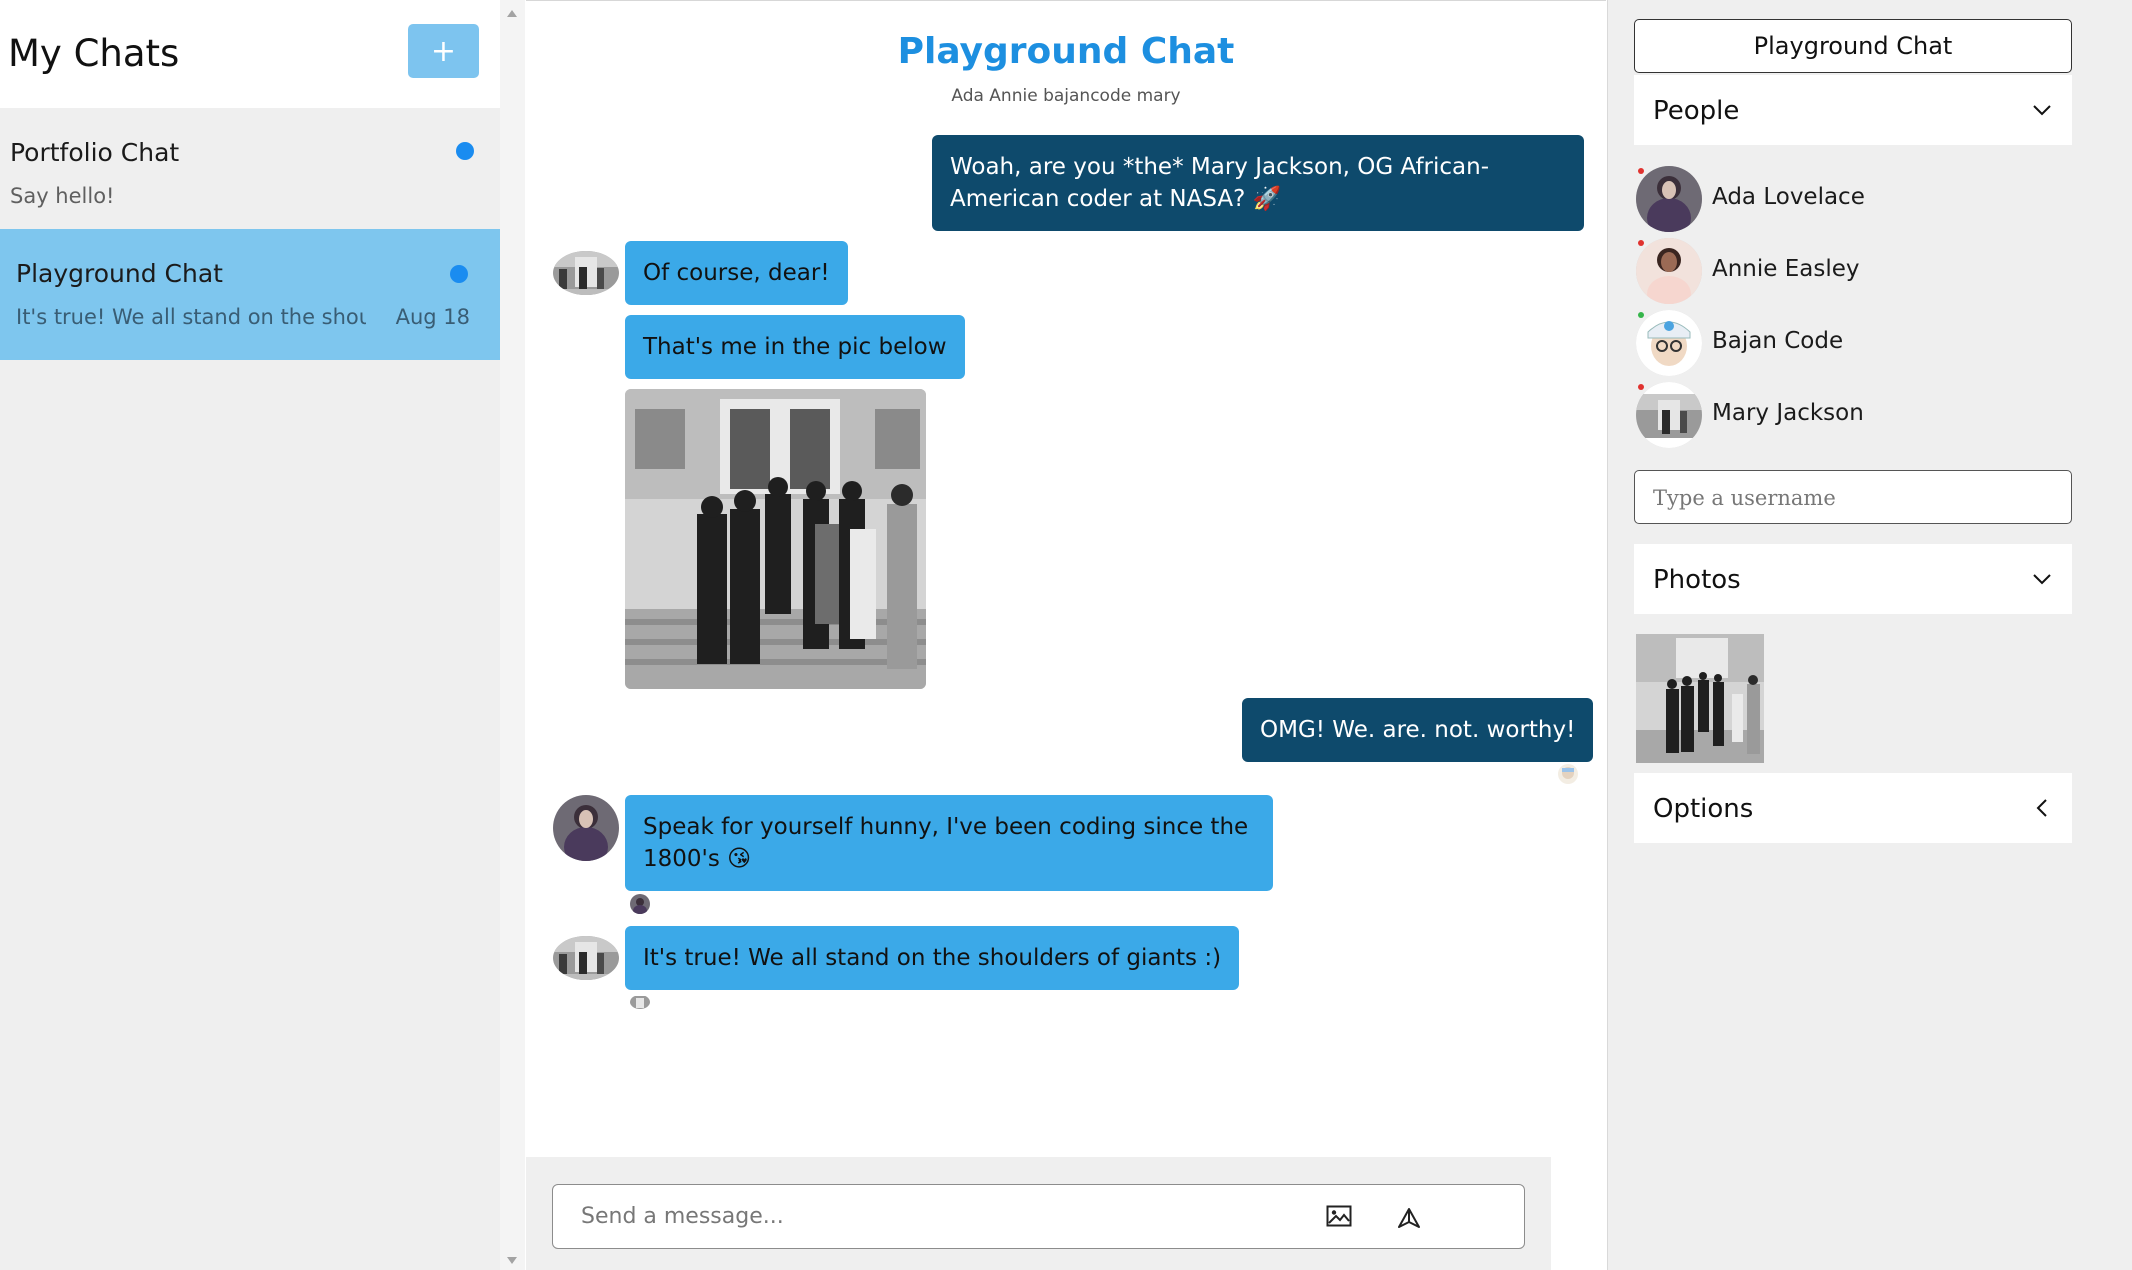 The width and height of the screenshot is (2132, 1270). Describe the element at coordinates (1851, 343) in the screenshot. I see `person-row-bajan: Bajan Code` at that location.